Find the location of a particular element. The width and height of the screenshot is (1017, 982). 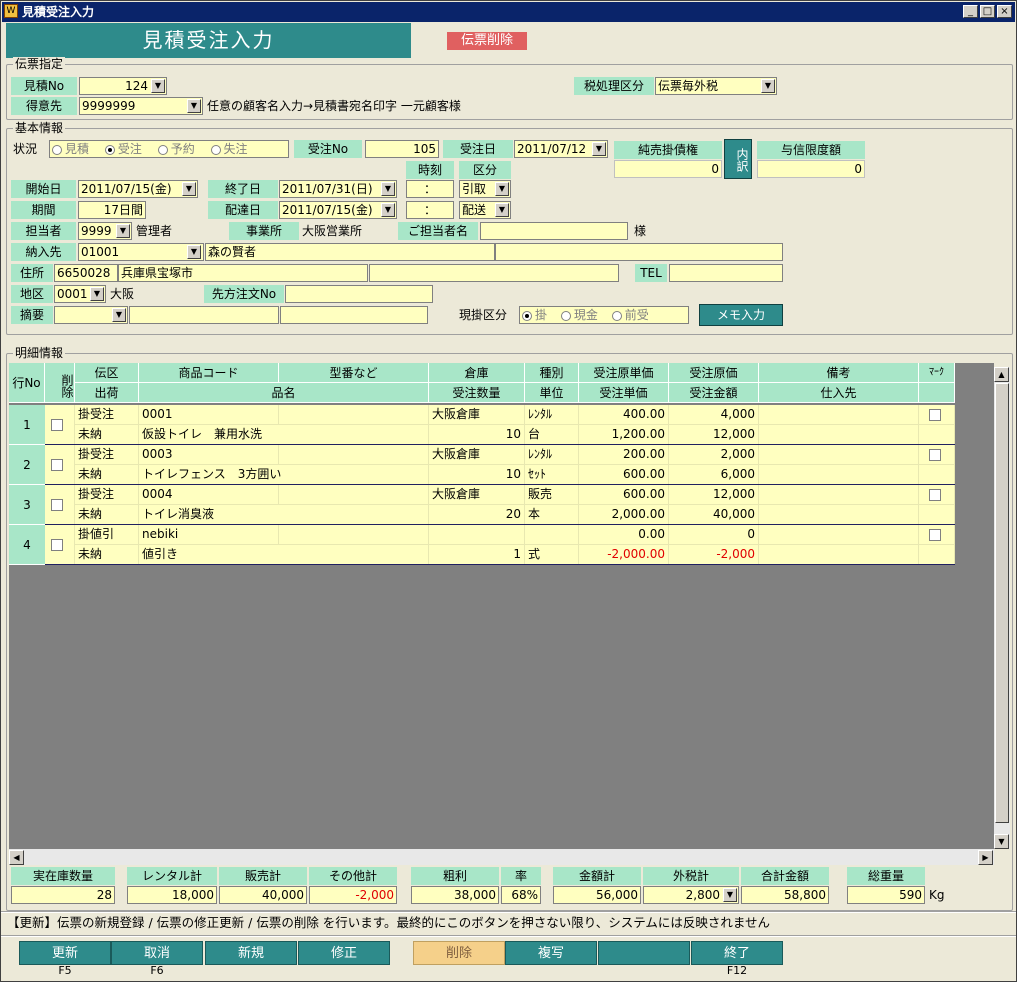

function-button-1: 更新 is located at coordinates (65, 953).